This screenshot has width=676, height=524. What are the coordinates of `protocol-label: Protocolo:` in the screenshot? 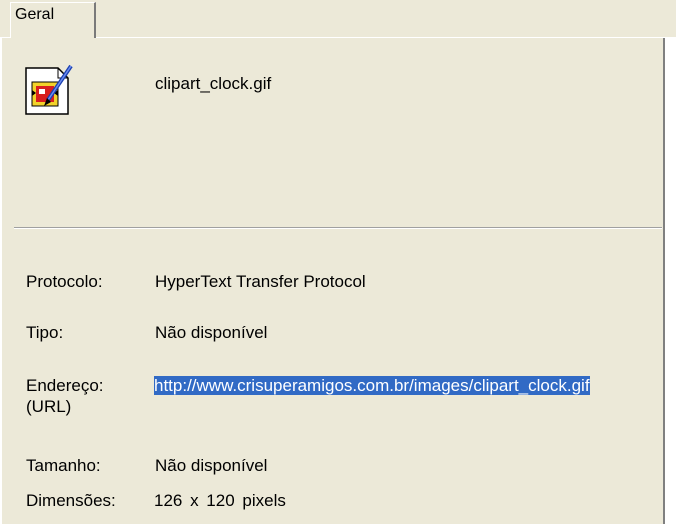 It's located at (64, 281).